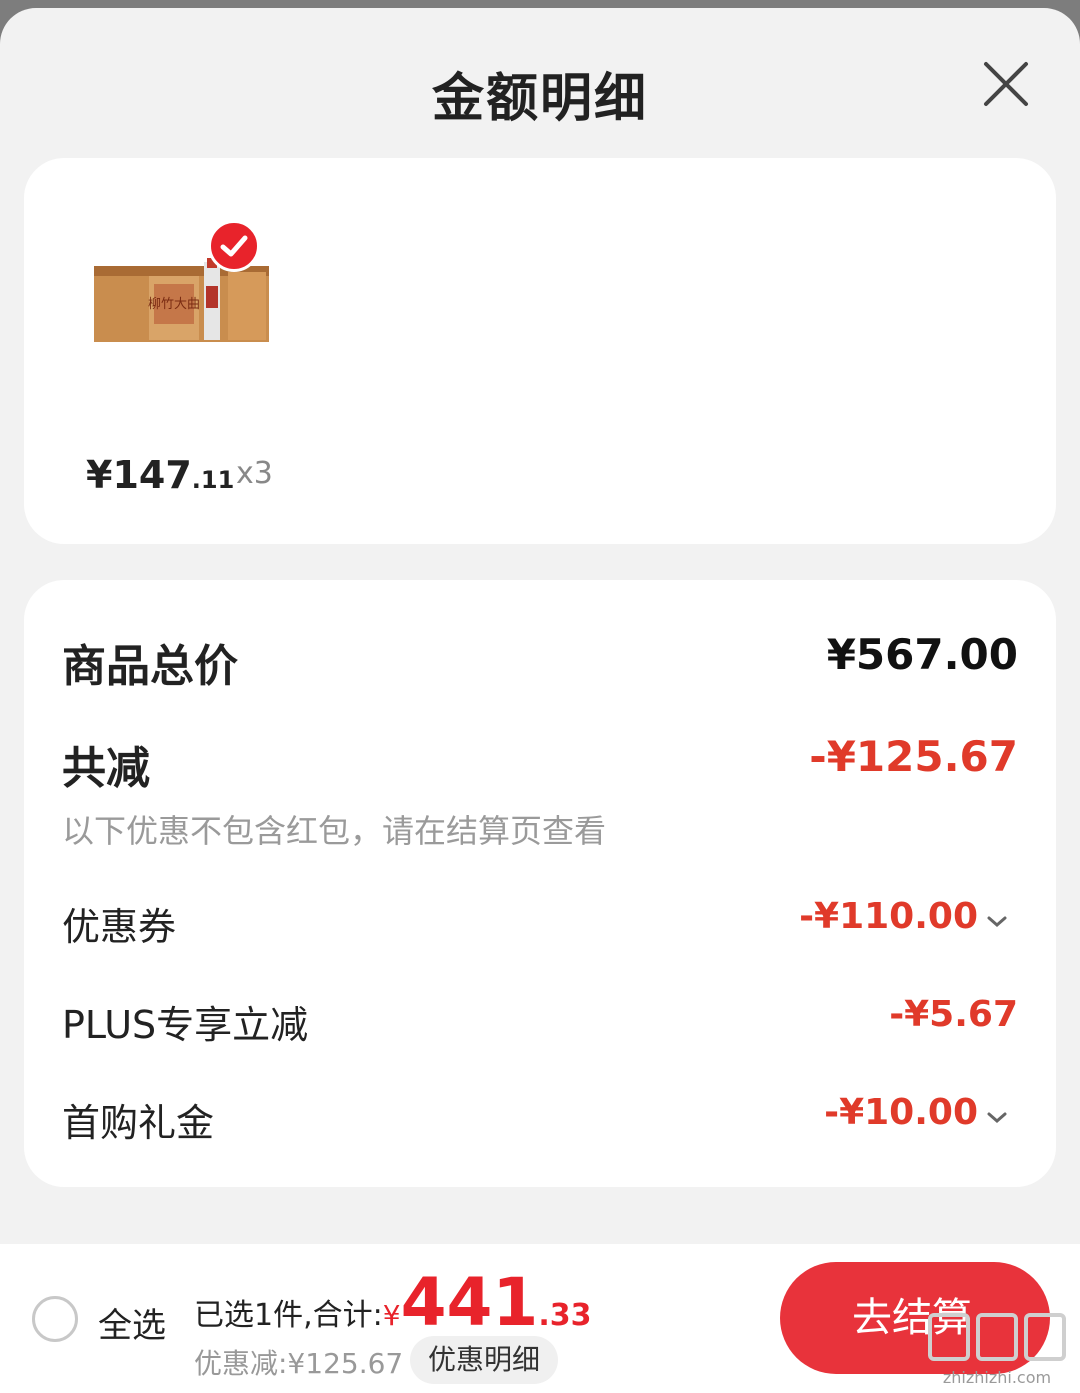  I want to click on product-quantity: x3, so click(254, 473).